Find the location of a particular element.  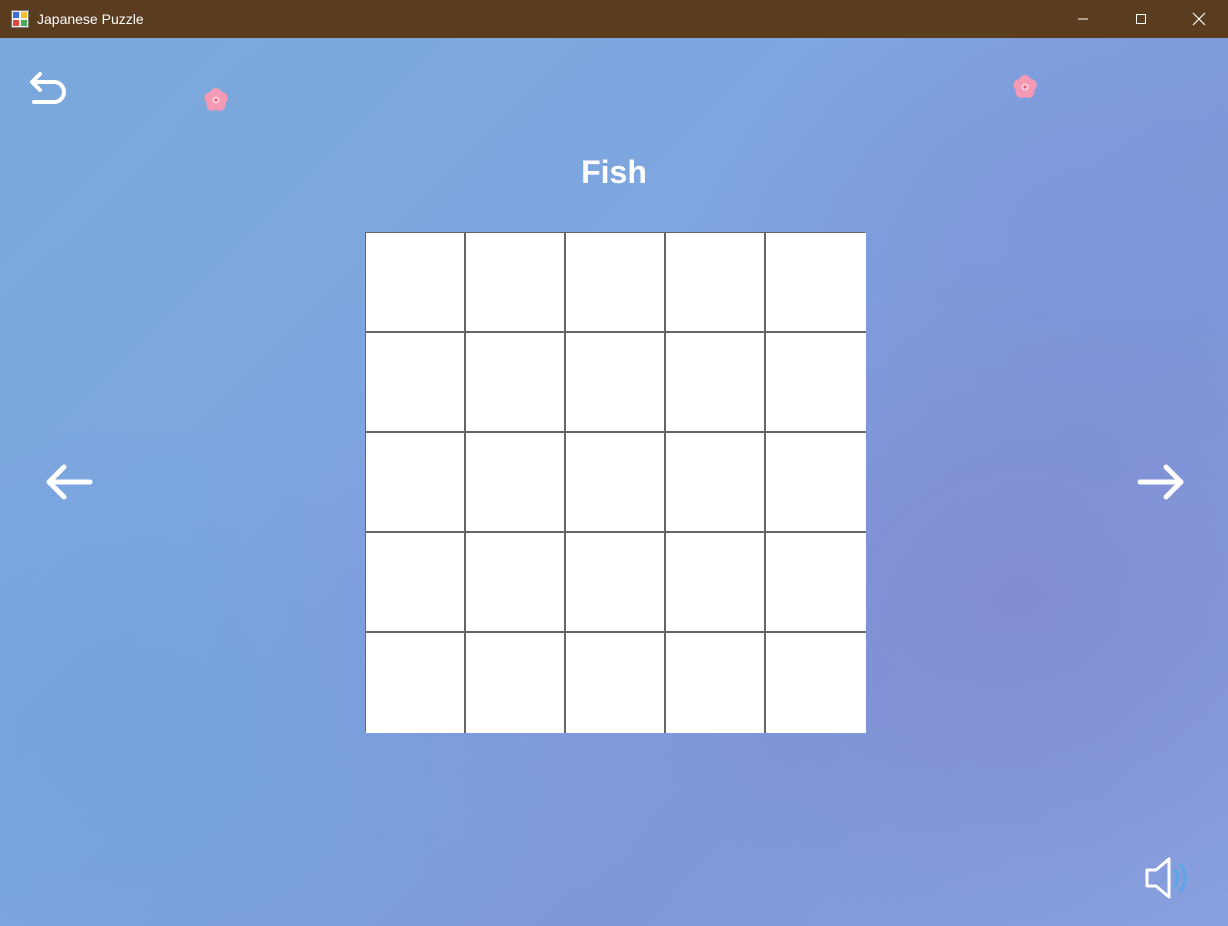

arrow-right-icon is located at coordinates (1161, 482).